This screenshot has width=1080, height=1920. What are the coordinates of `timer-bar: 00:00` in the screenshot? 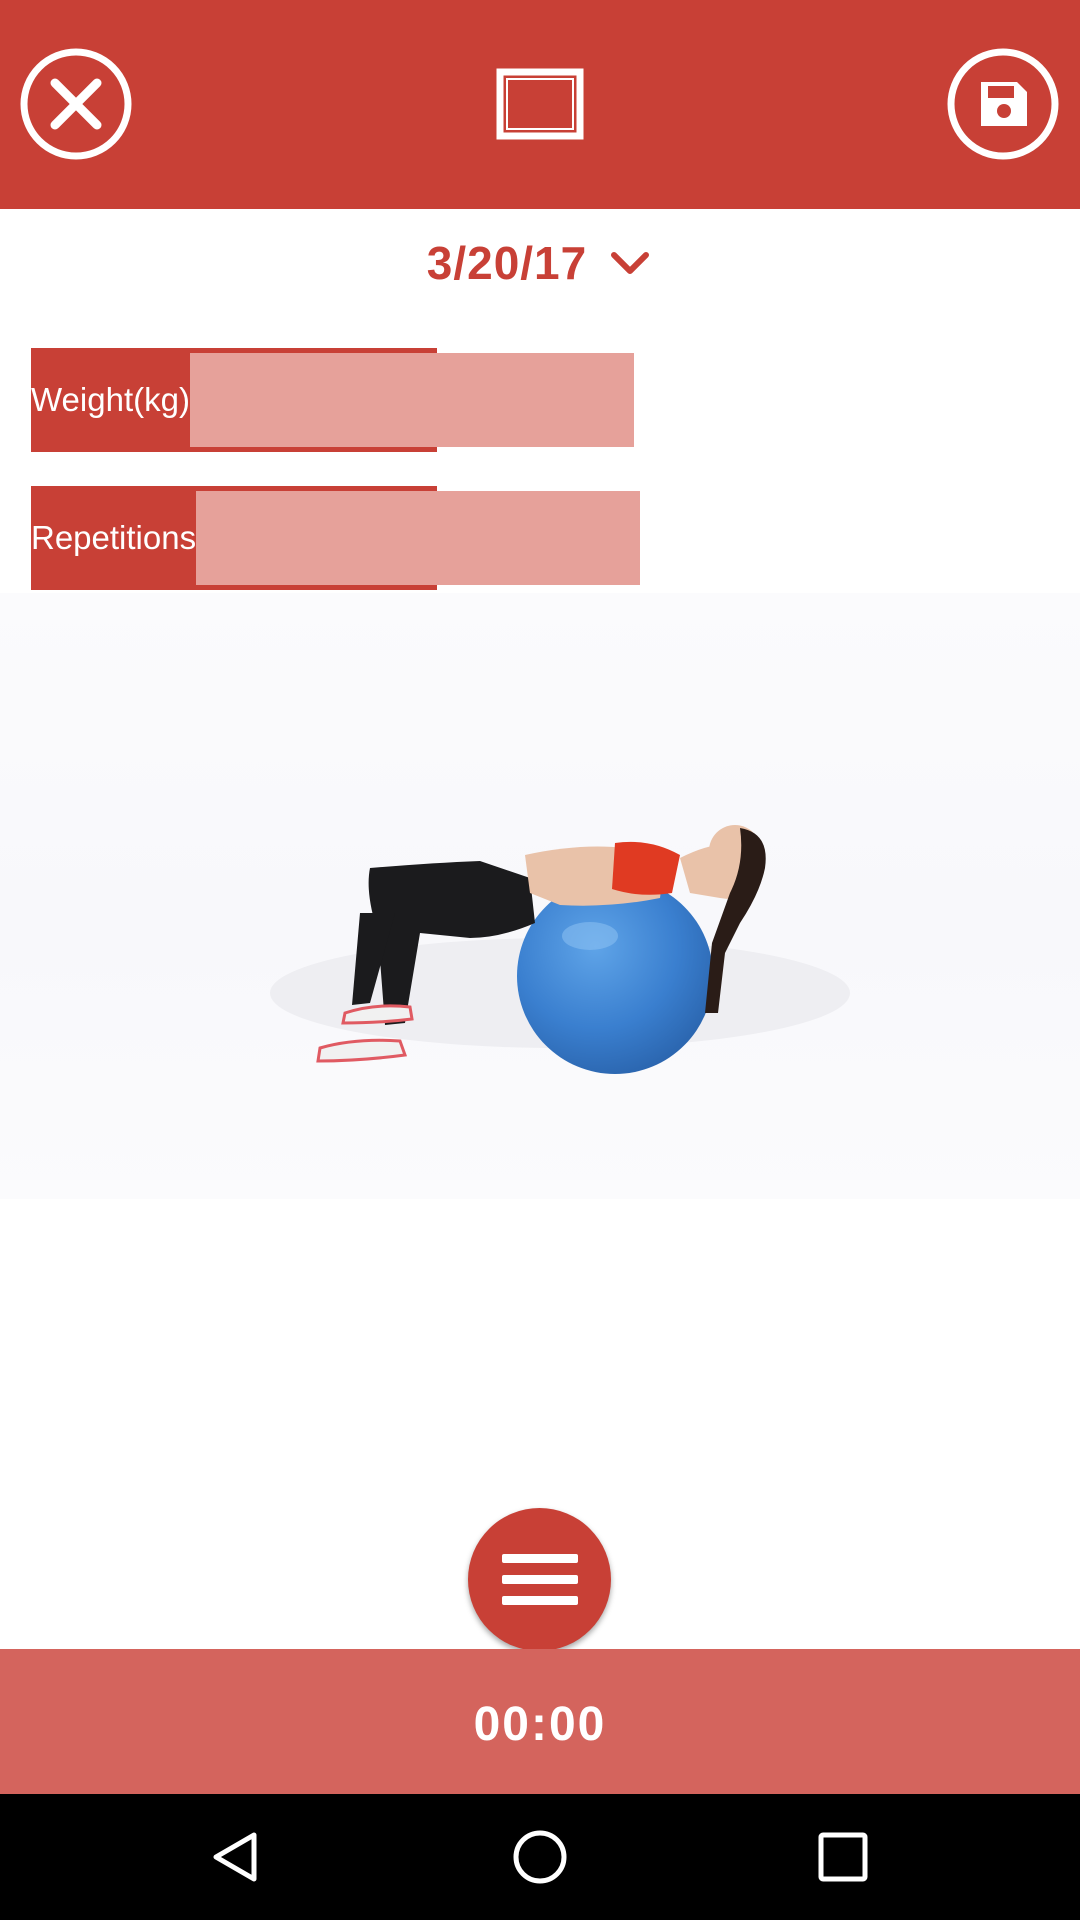 It's located at (540, 1721).